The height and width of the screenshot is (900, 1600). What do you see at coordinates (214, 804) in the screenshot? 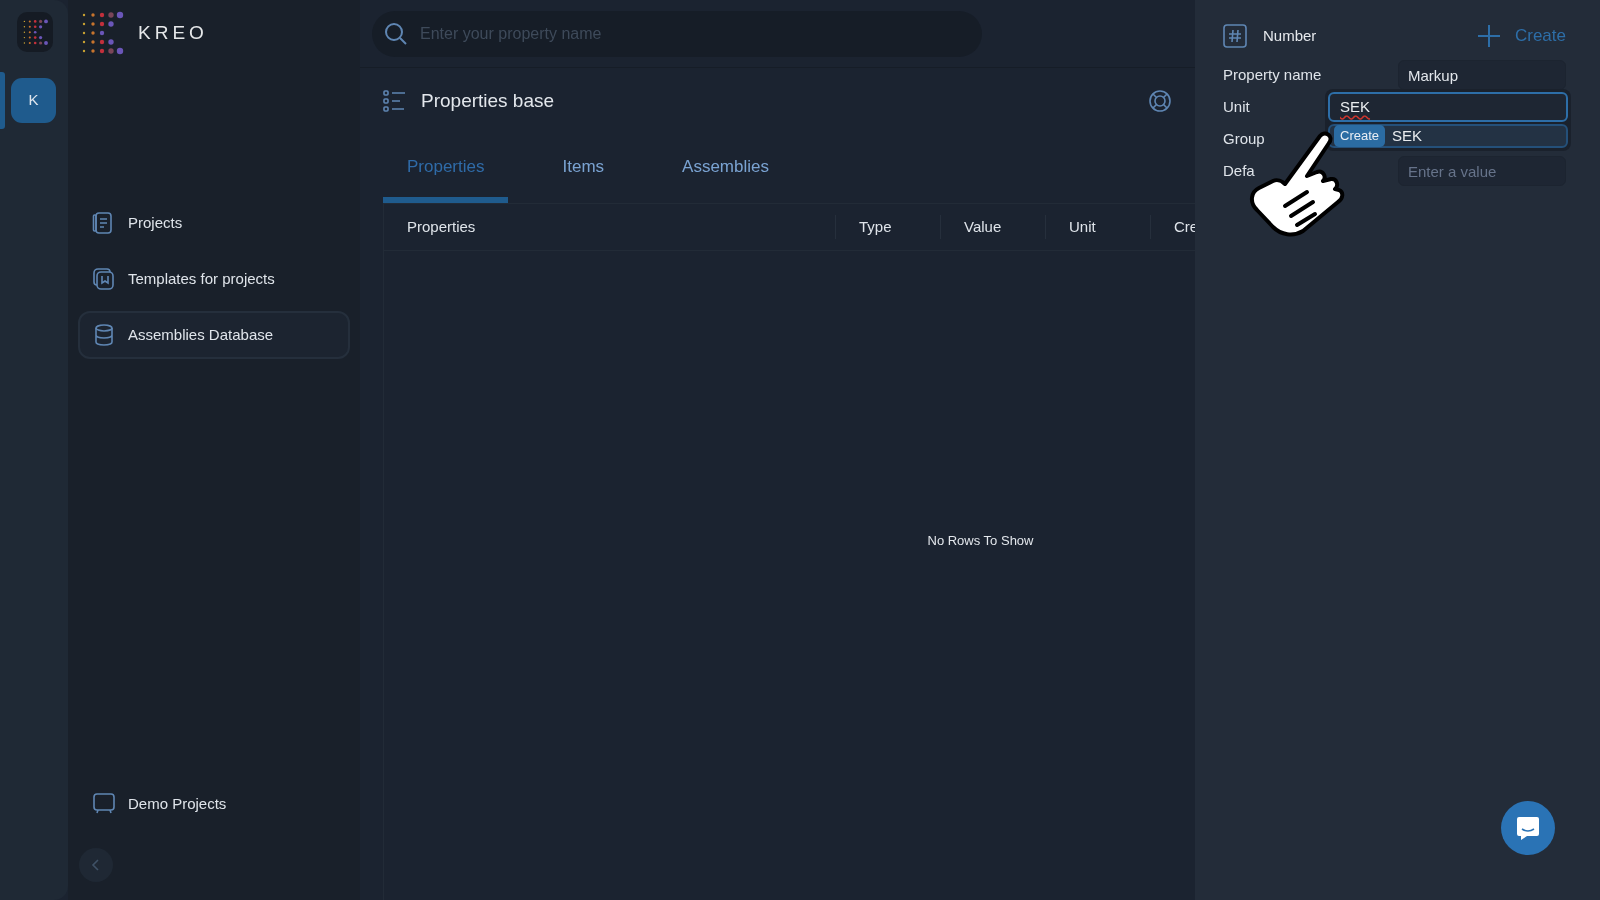
I see `sidebar-item: Demo Projects` at bounding box center [214, 804].